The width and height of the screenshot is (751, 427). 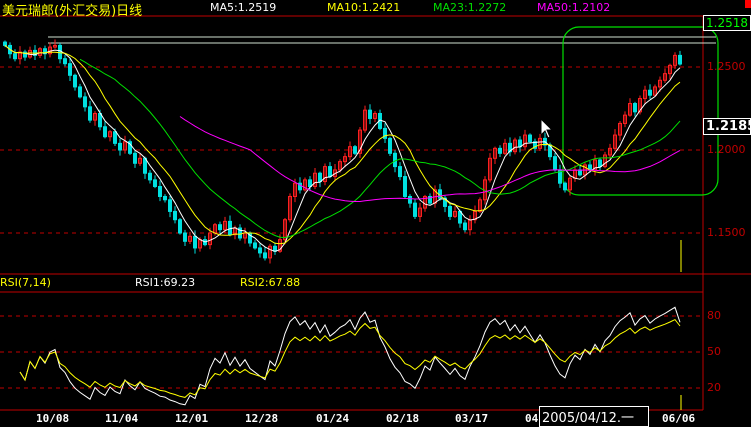 What do you see at coordinates (726, 232) in the screenshot?
I see `price-tick-label: 1.1500` at bounding box center [726, 232].